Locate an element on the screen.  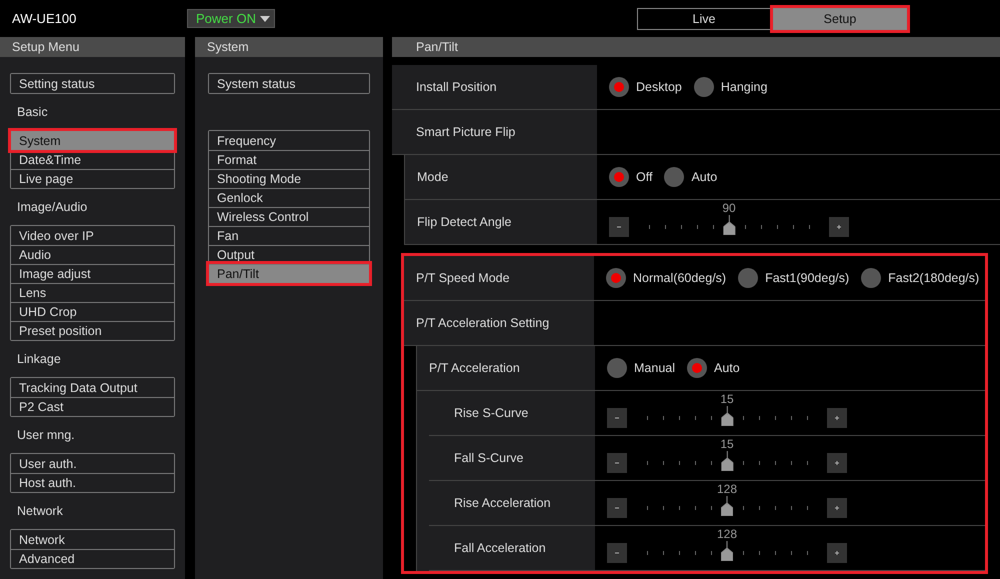
menu-item: System status is located at coordinates (289, 83).